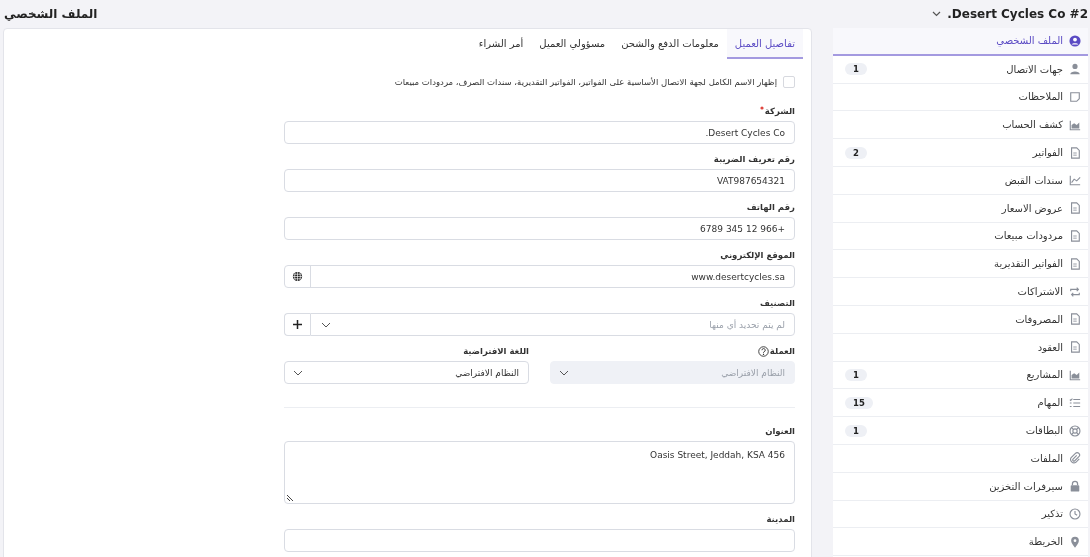 This screenshot has width=1090, height=557. What do you see at coordinates (960, 236) in the screenshot?
I see `sidebar-item: مردودات مبيعات` at bounding box center [960, 236].